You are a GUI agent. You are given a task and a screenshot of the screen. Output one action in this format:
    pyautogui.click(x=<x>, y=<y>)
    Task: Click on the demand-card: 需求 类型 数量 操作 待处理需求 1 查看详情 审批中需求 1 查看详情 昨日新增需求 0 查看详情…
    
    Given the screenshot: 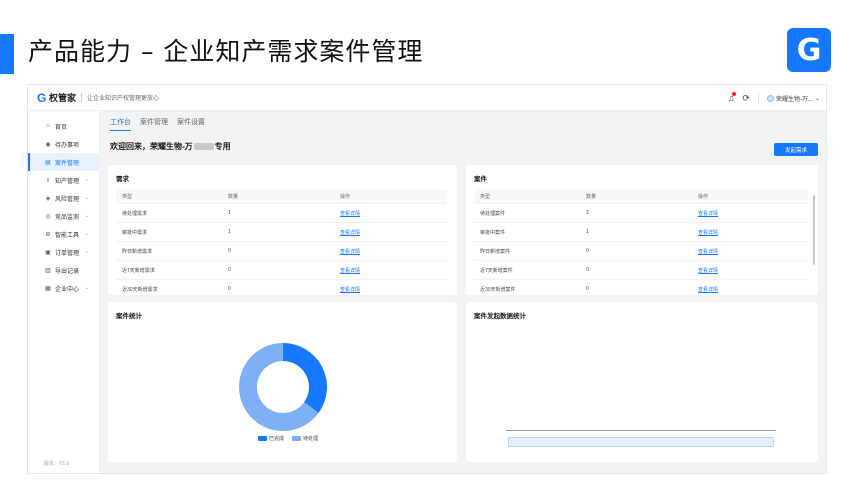 What is the action you would take?
    pyautogui.click(x=282, y=230)
    